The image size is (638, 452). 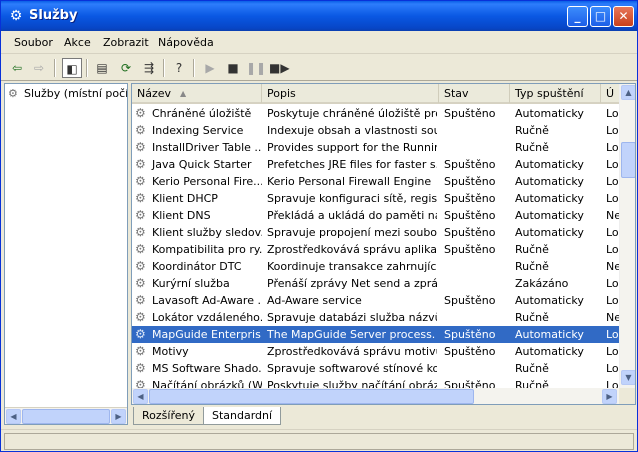 I want to click on close-button: ✕, so click(x=623, y=16).